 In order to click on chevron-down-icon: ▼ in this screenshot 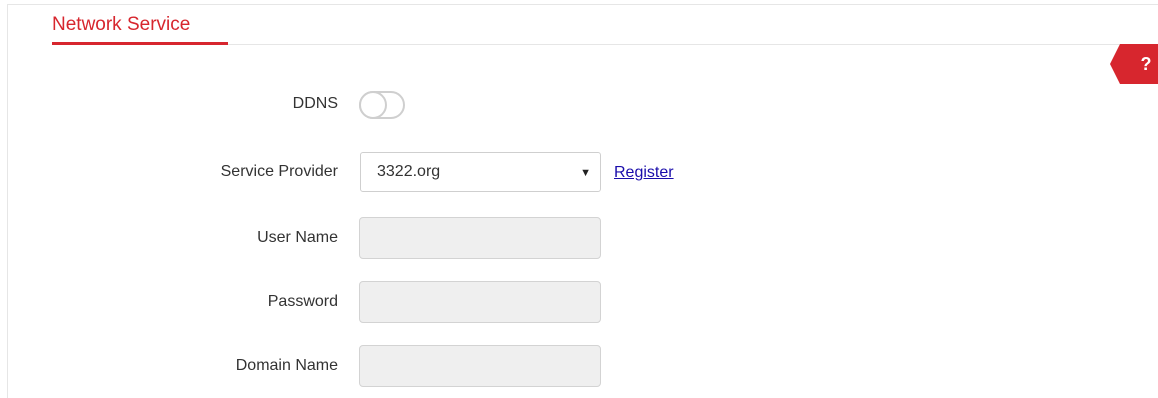, I will do `click(585, 173)`.